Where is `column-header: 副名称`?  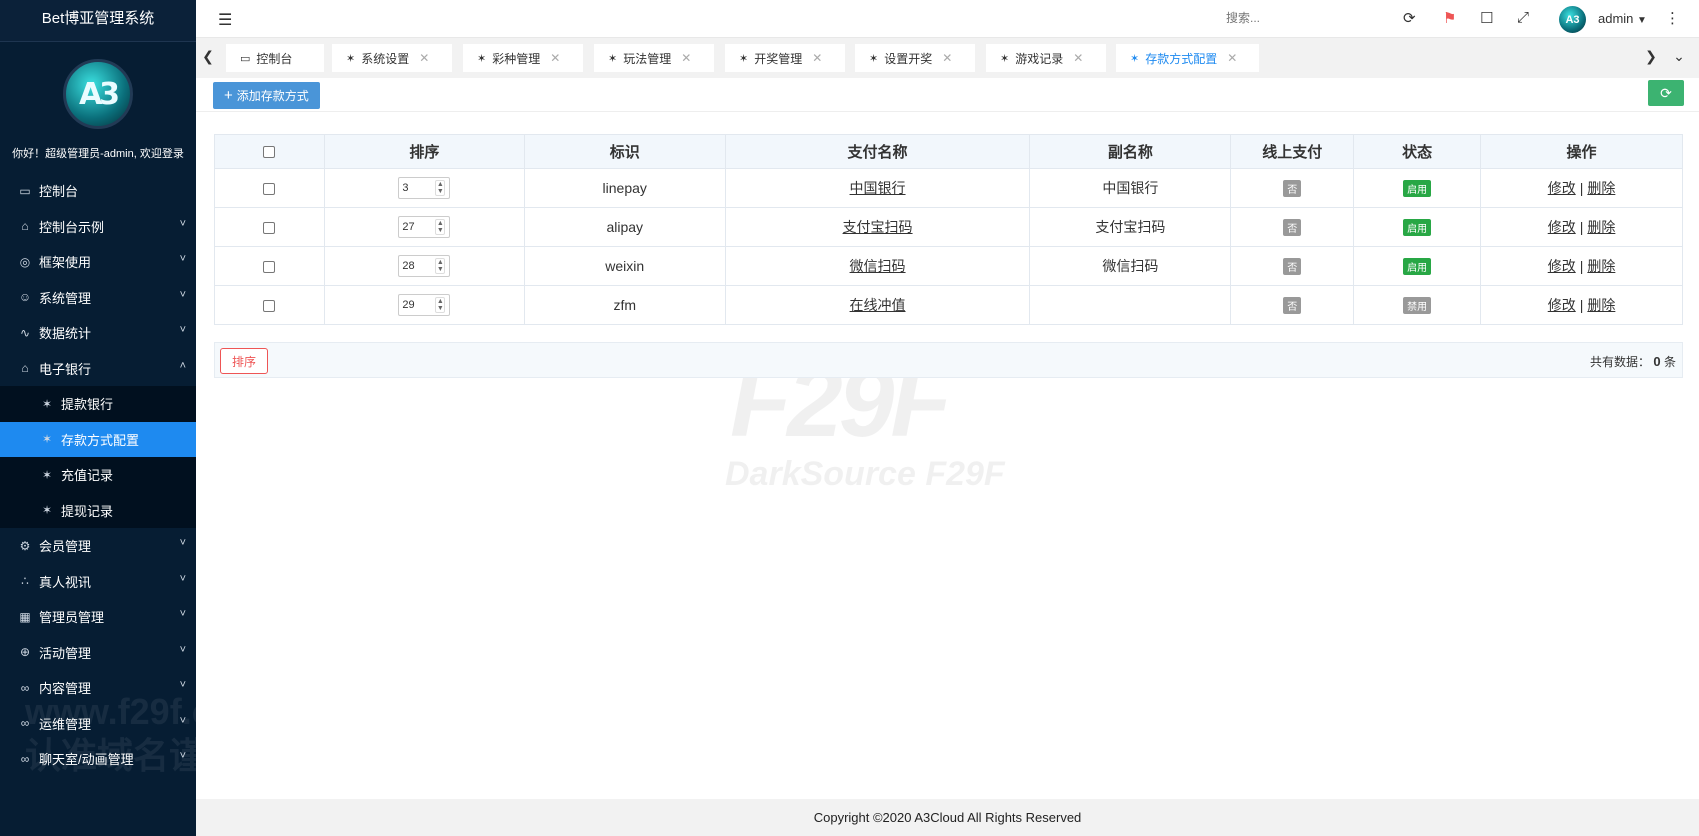 column-header: 副名称 is located at coordinates (1130, 151).